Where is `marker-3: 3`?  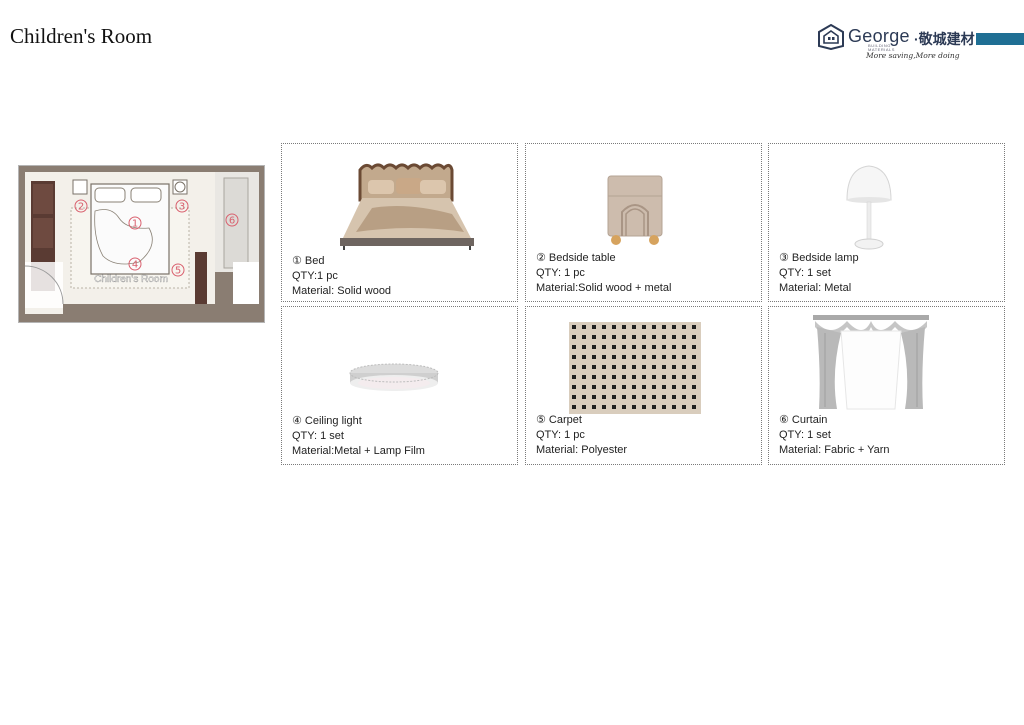 marker-3: 3 is located at coordinates (182, 207).